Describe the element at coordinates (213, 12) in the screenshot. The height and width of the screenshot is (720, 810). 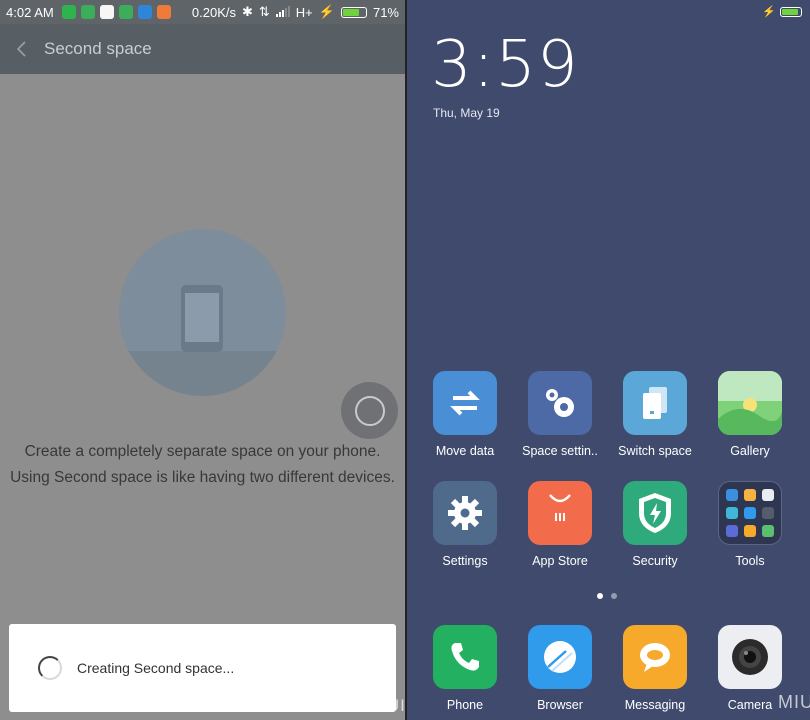
I see `network-speed: 0.20K/s` at that location.